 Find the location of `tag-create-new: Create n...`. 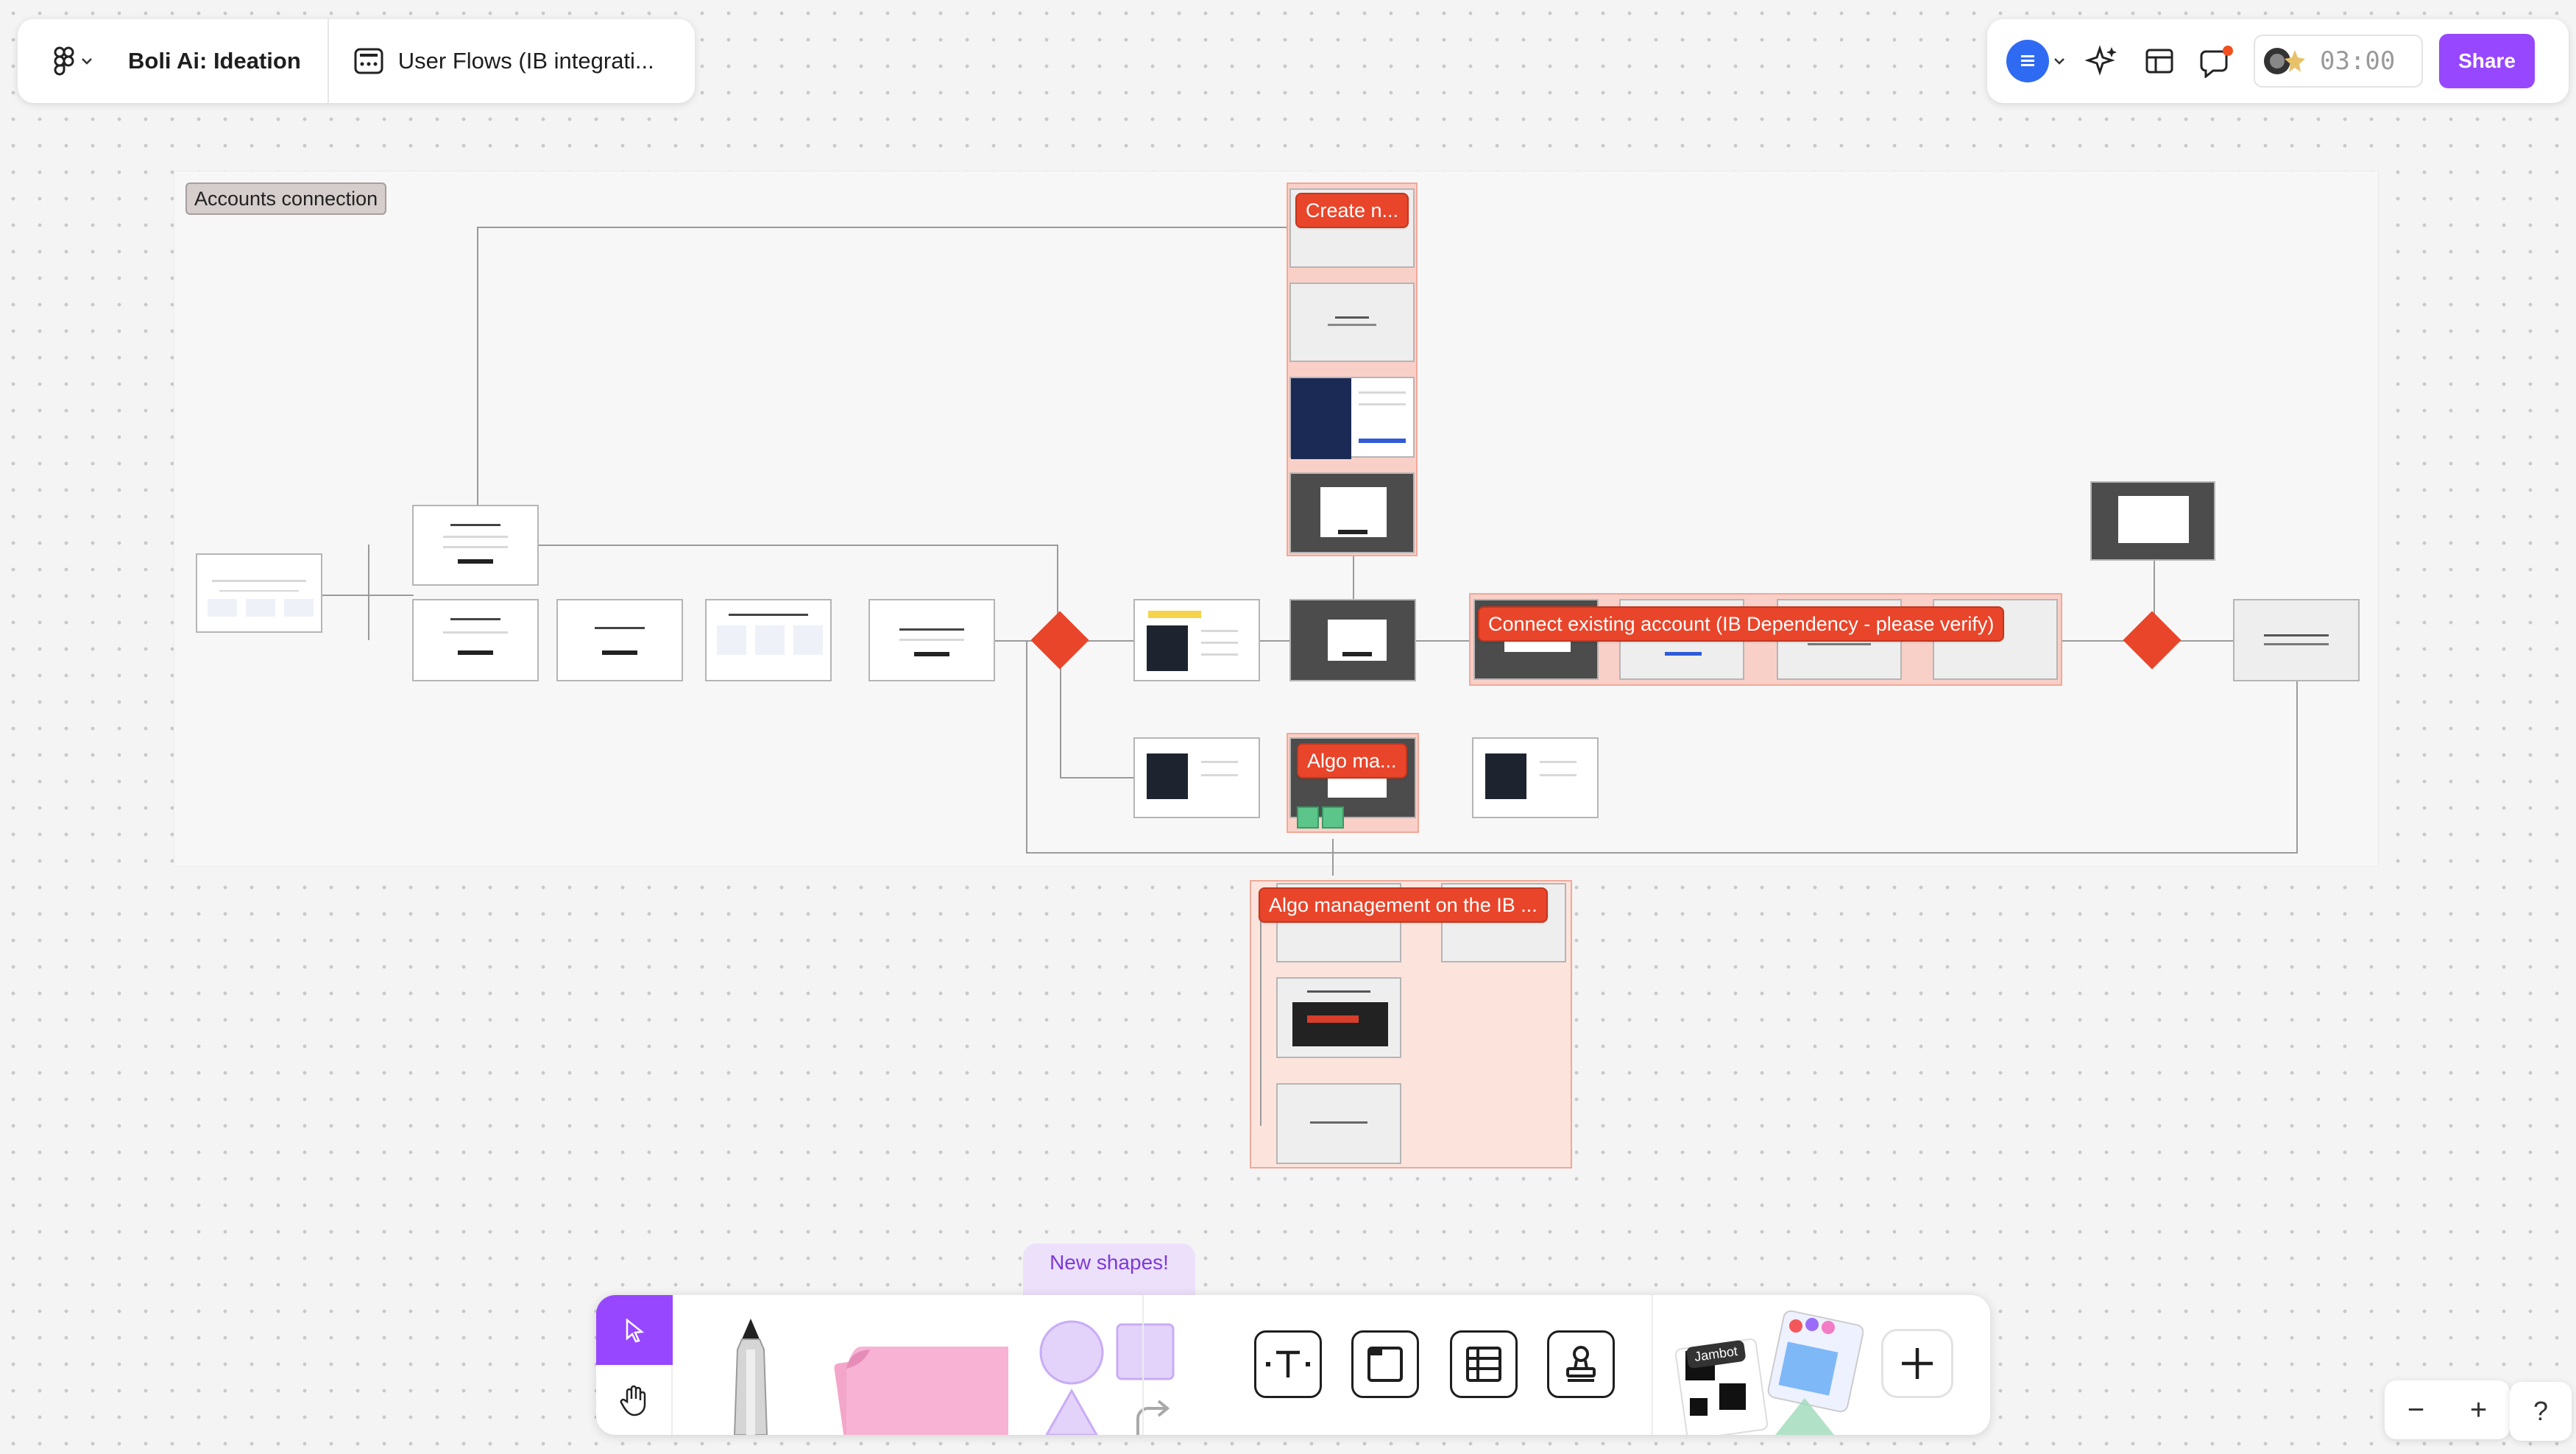

tag-create-new: Create n... is located at coordinates (1352, 210).